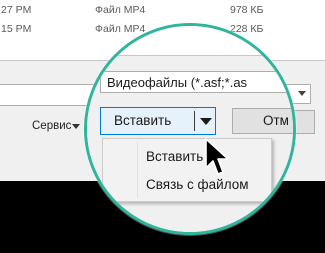 The height and width of the screenshot is (253, 325). Describe the element at coordinates (247, 10) in the screenshot. I see `file-size-cell: 978 КБ` at that location.